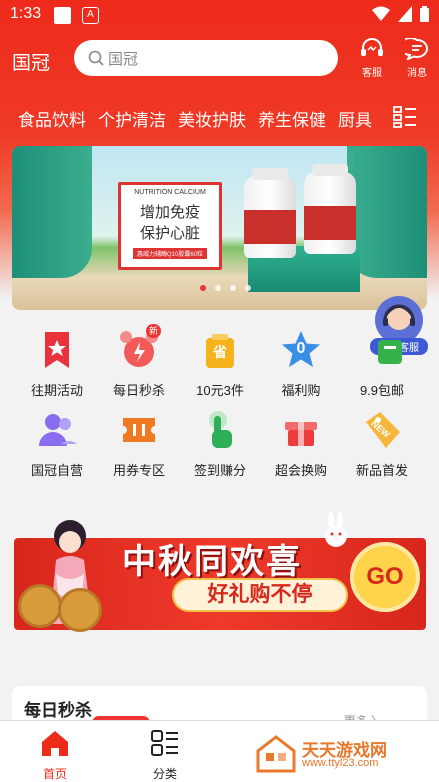 This screenshot has width=439, height=782. Describe the element at coordinates (225, 288) in the screenshot. I see `carousel-indicator` at that location.